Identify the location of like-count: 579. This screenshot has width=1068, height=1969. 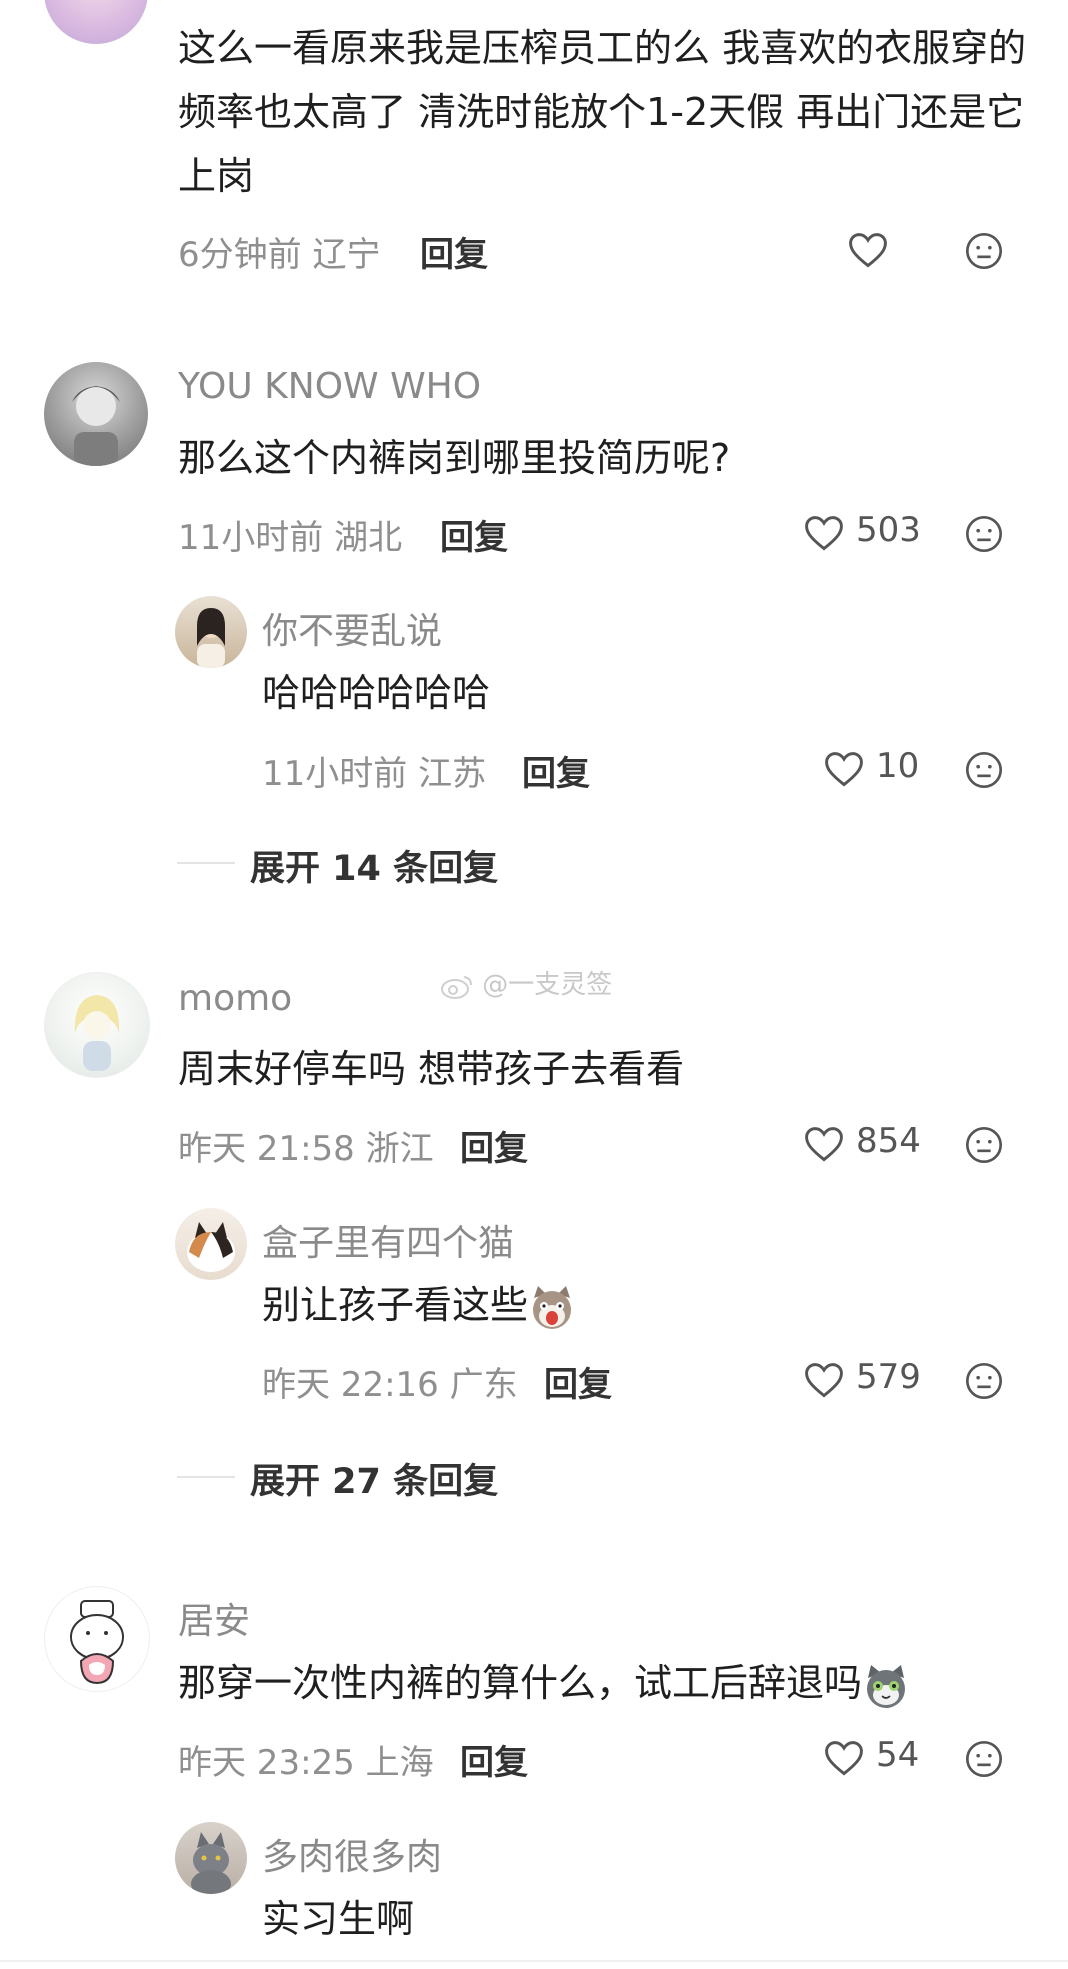
(888, 1377).